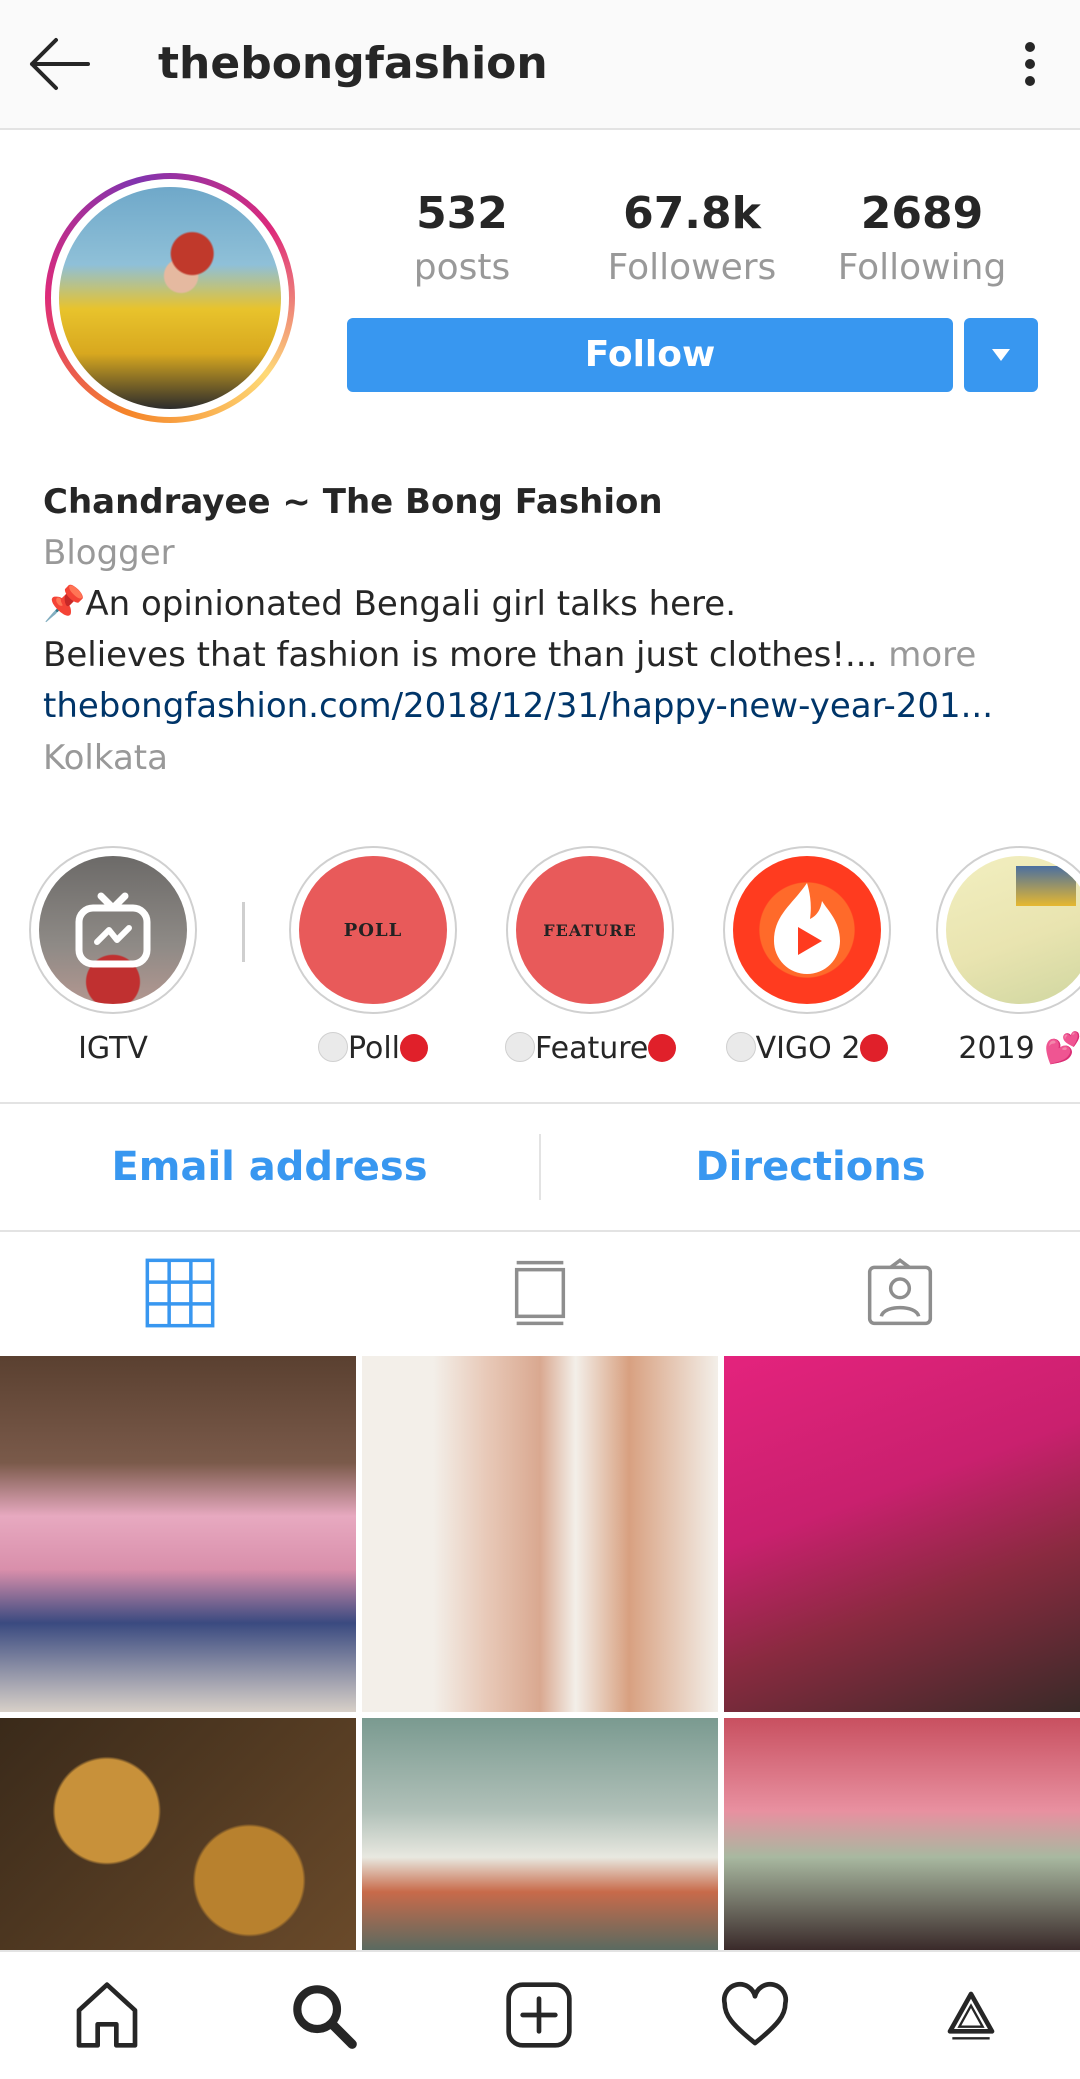 The height and width of the screenshot is (2079, 1080). Describe the element at coordinates (922, 213) in the screenshot. I see `following-count: 2689` at that location.